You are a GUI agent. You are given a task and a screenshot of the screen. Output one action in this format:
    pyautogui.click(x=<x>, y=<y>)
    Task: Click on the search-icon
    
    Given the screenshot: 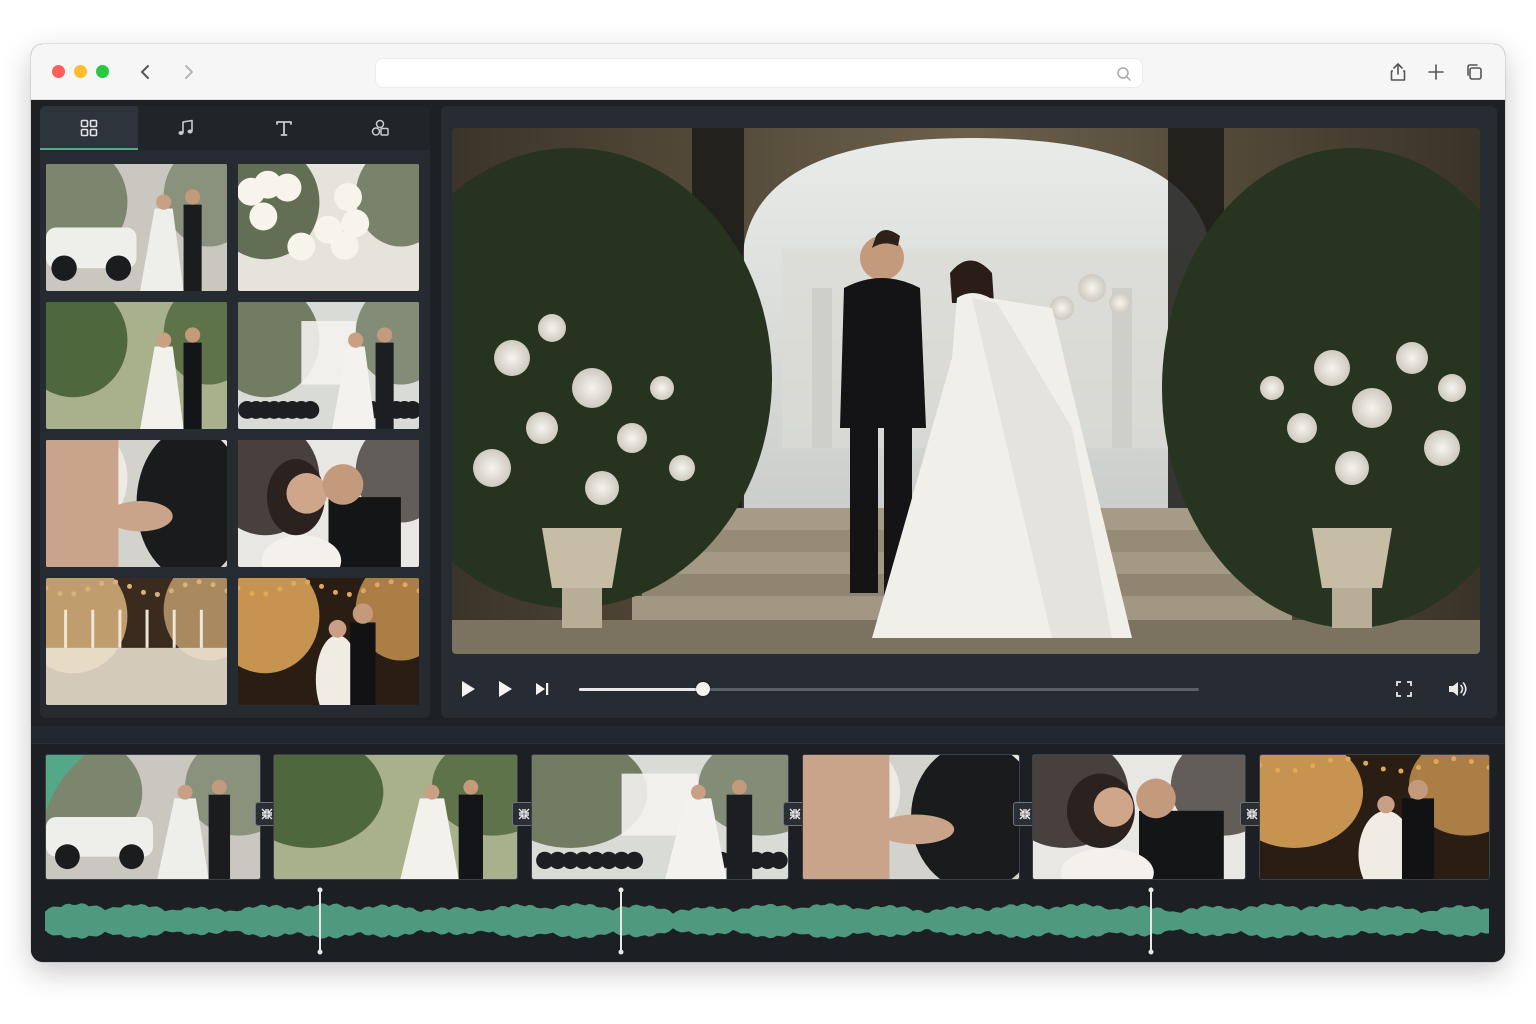 What is the action you would take?
    pyautogui.click(x=1124, y=74)
    